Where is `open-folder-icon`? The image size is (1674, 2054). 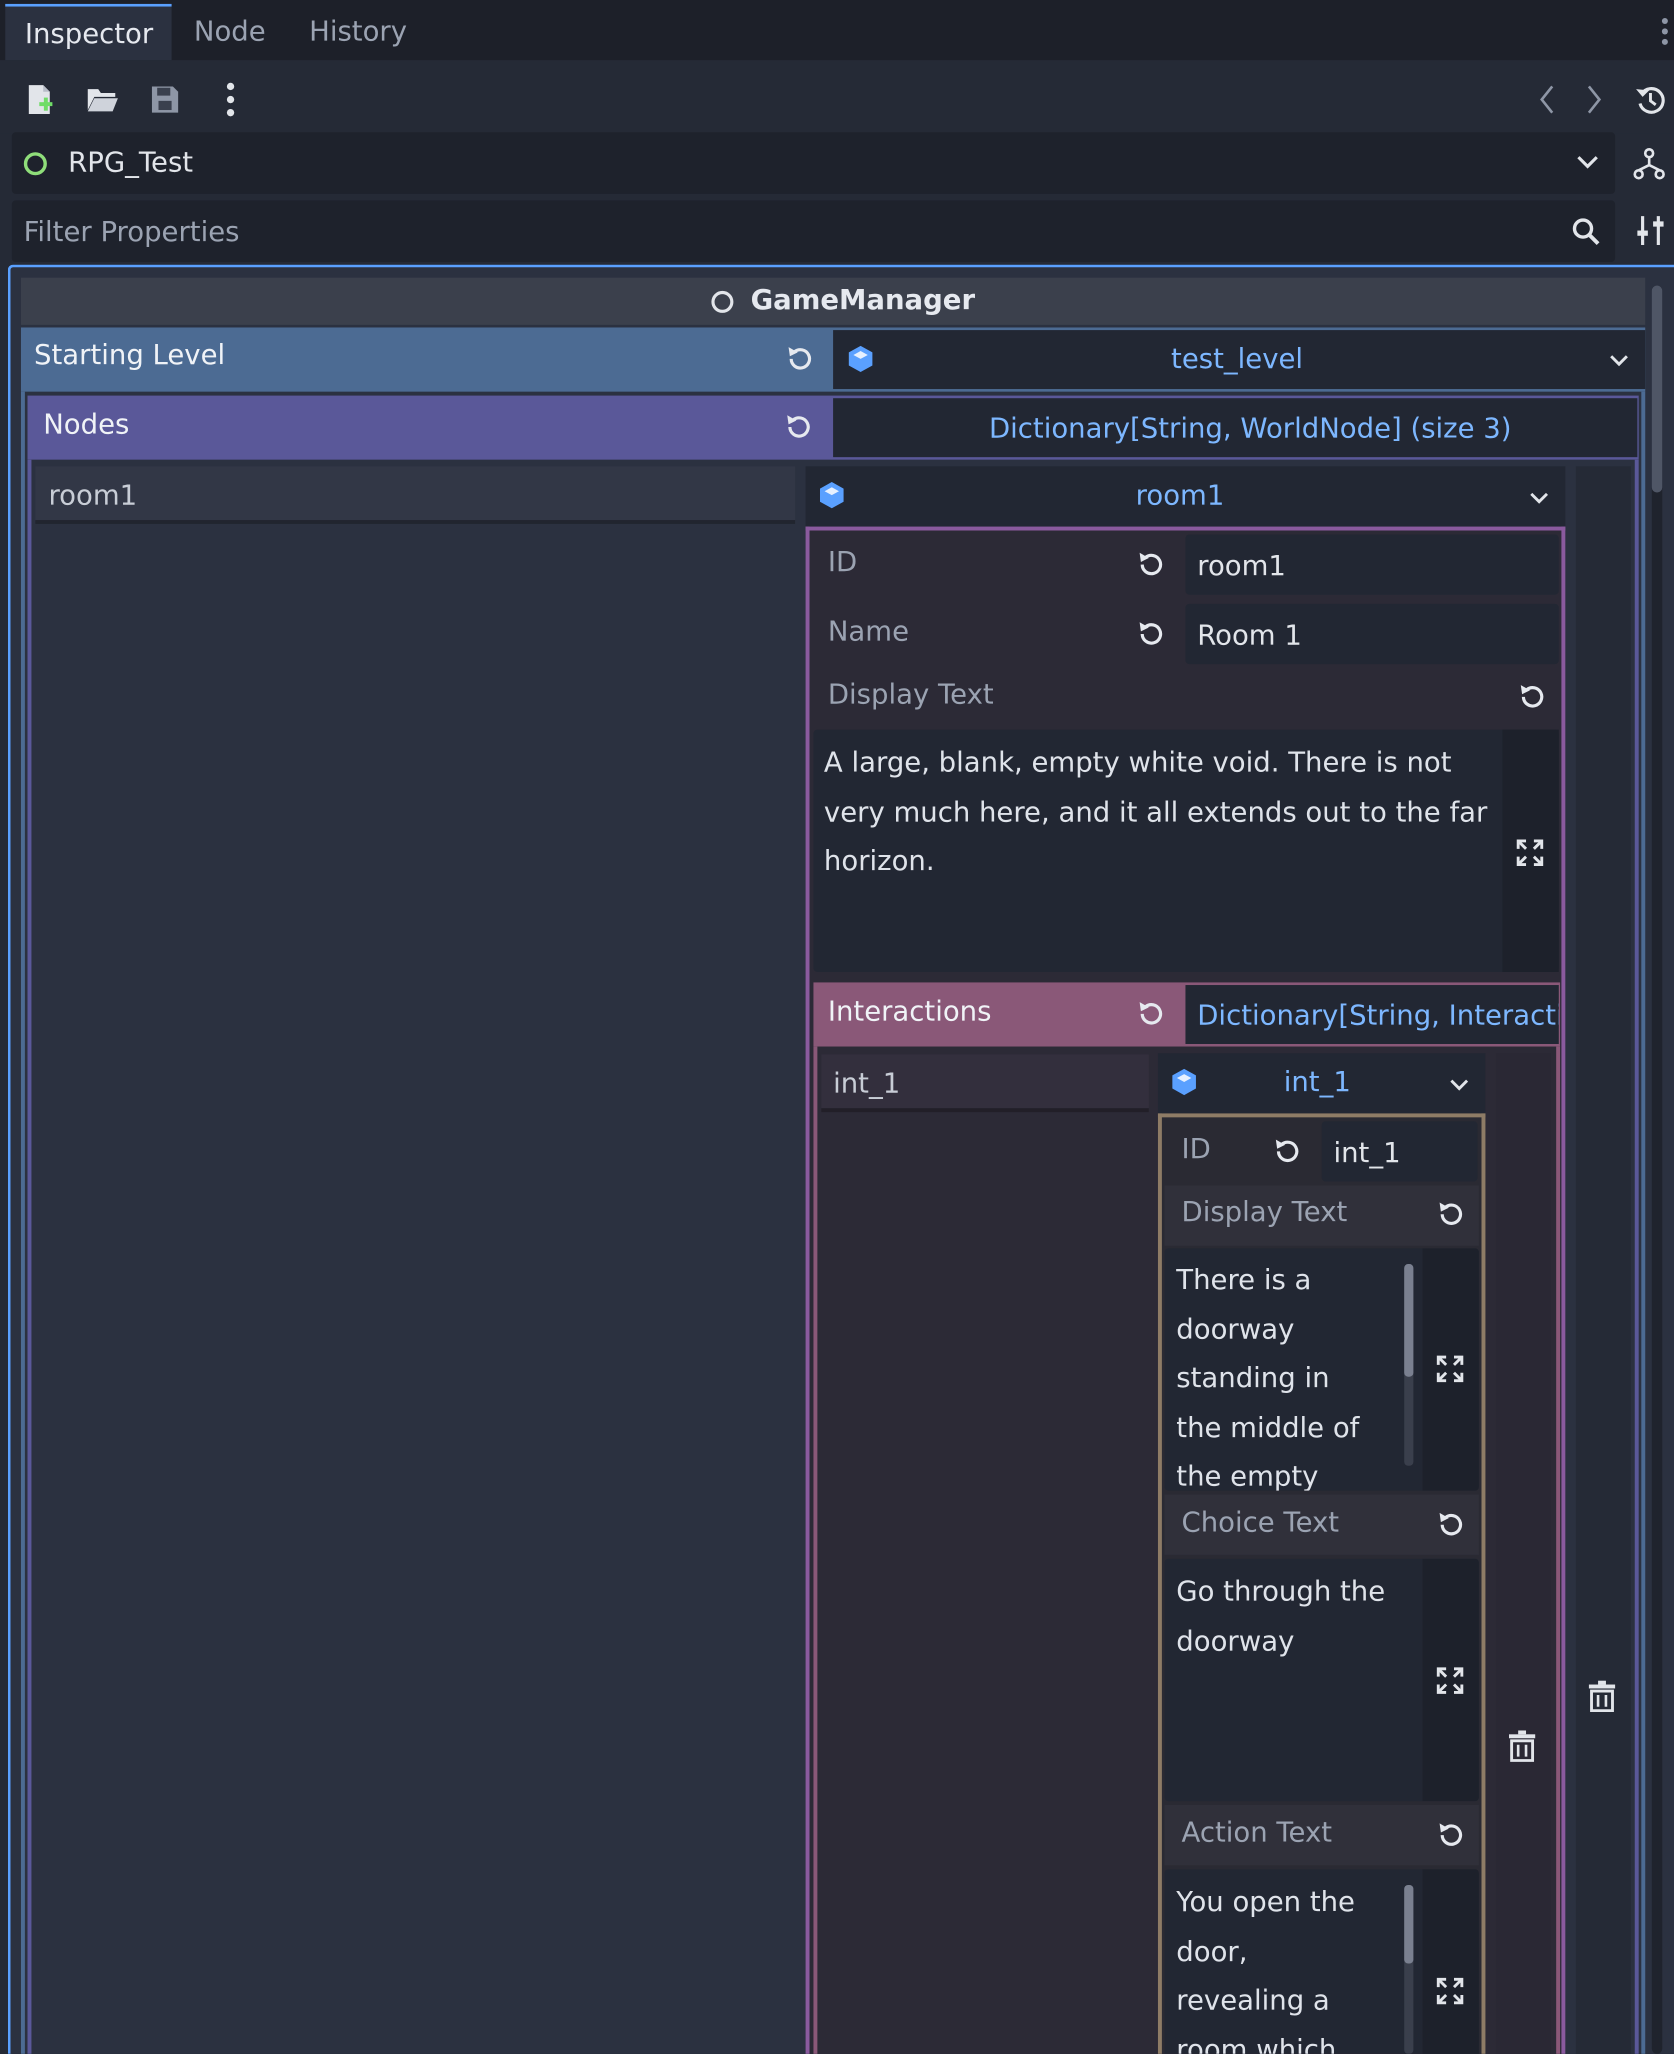
open-folder-icon is located at coordinates (102, 99).